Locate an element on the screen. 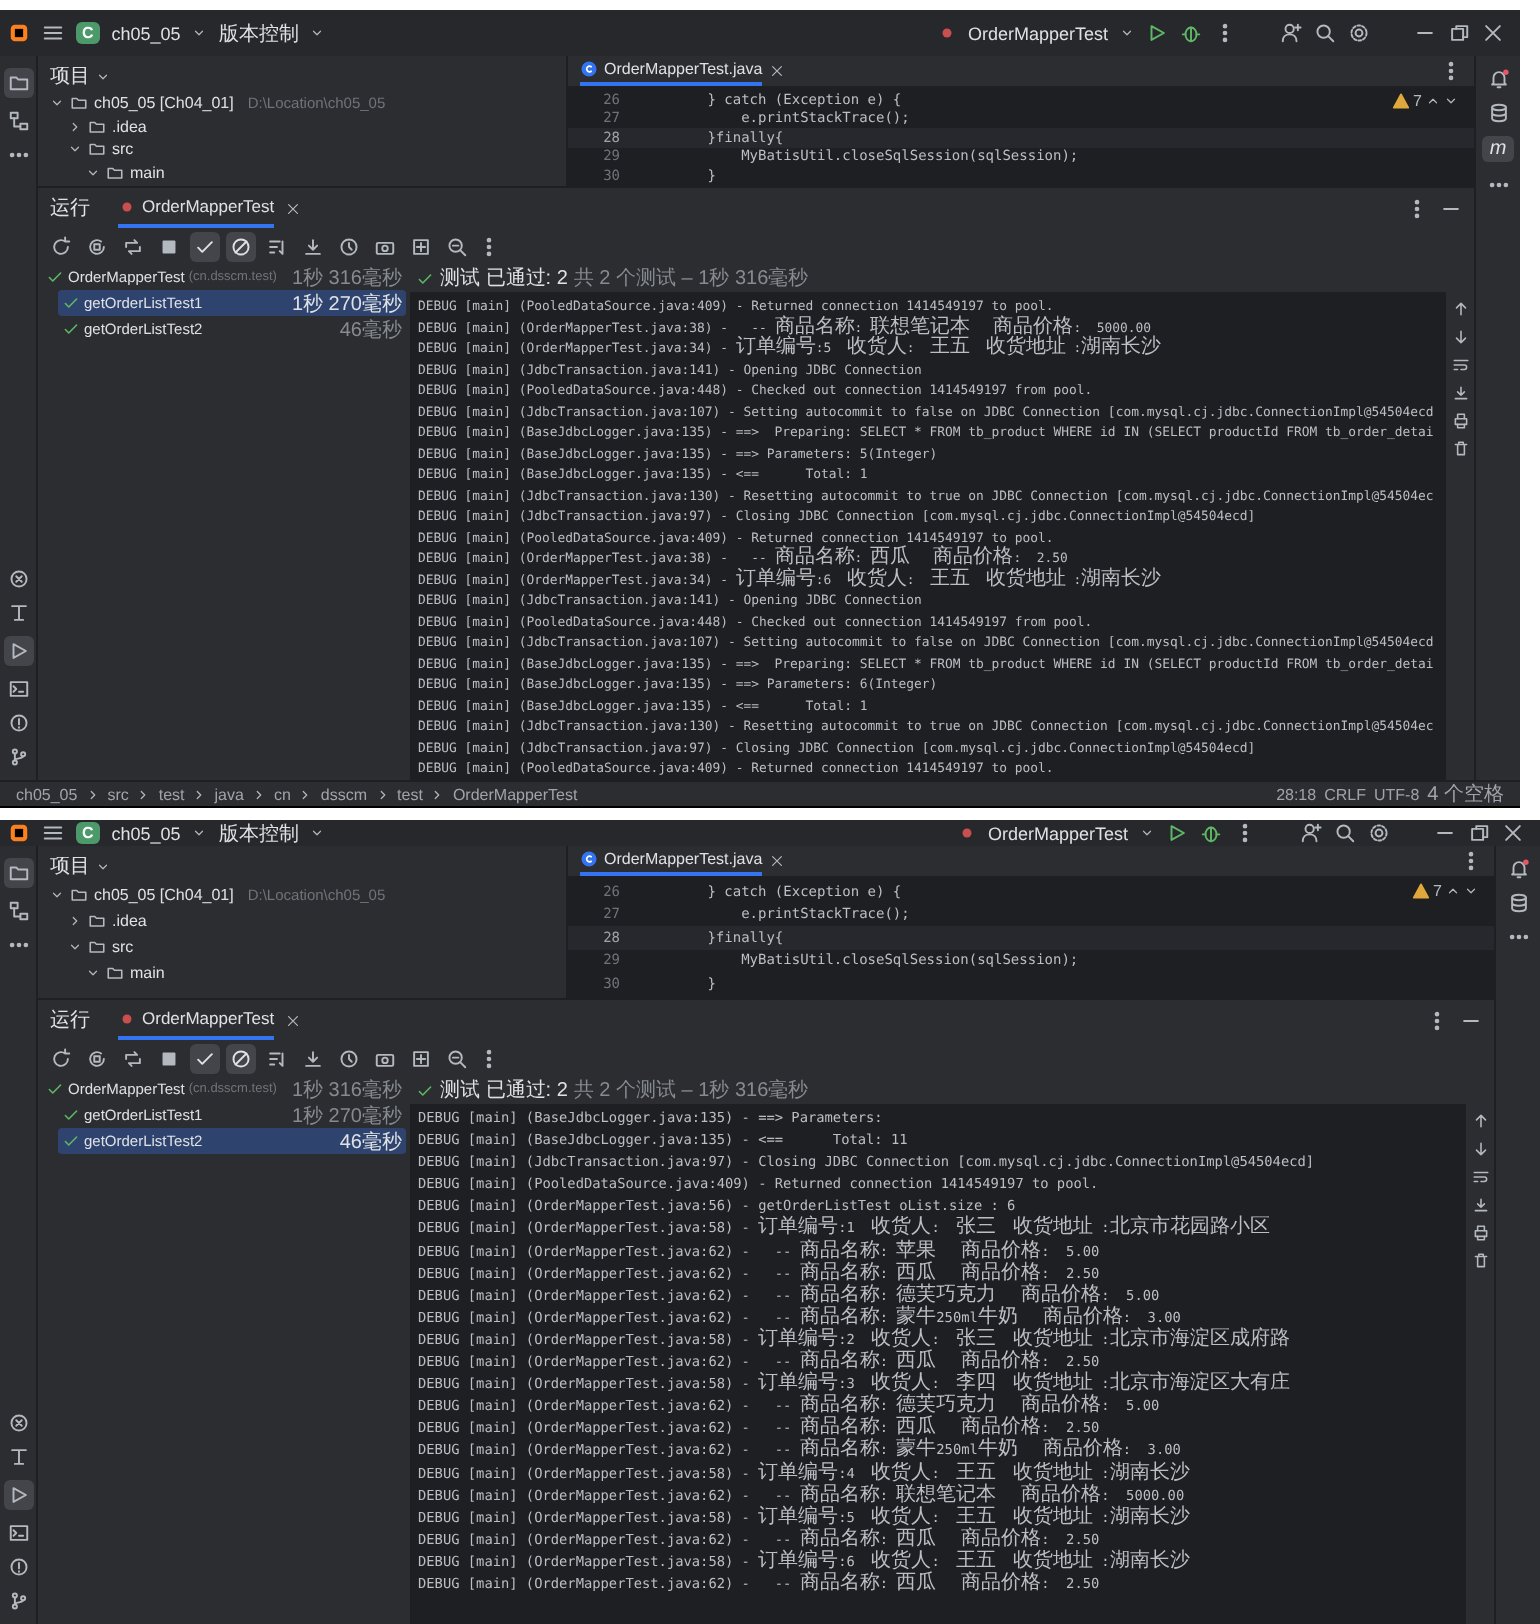 This screenshot has width=1540, height=1624. breadcrumb-item: cn is located at coordinates (282, 794).